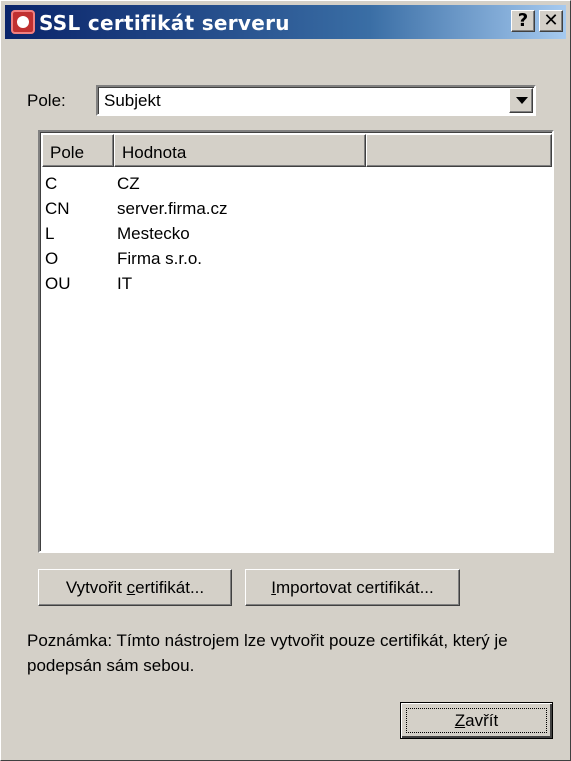  I want to click on list-header: Pole Hodnota, so click(297, 150).